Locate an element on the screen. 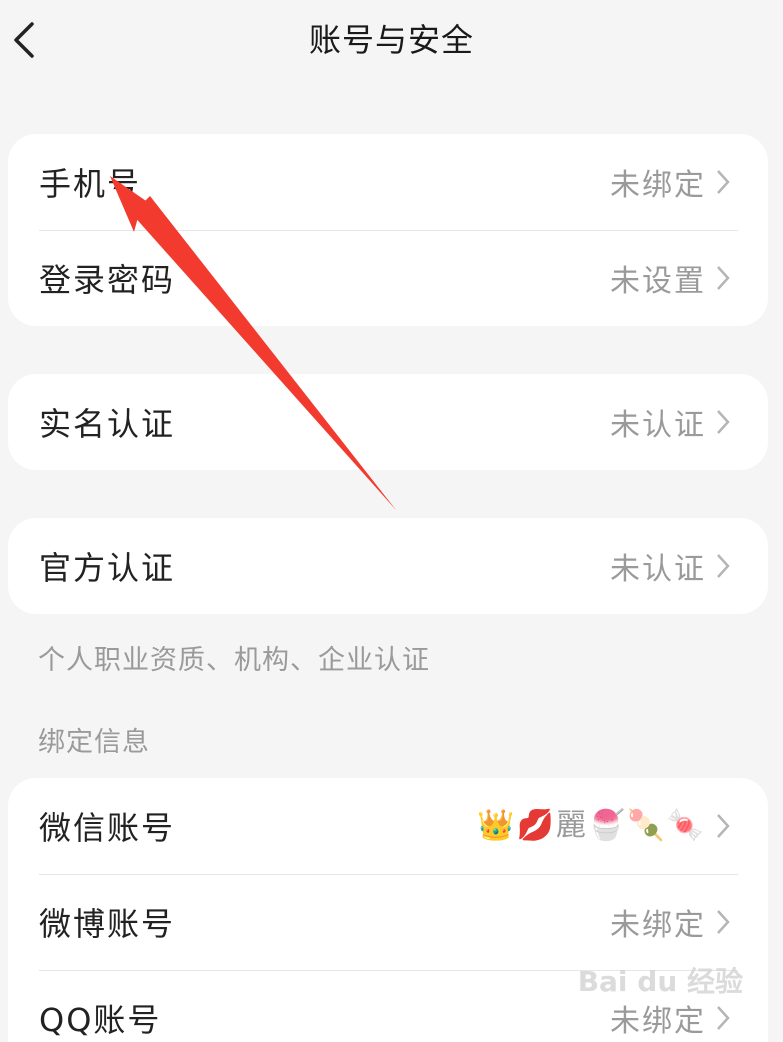 This screenshot has height=1042, width=783. baidu-watermark: Bai du 经验 is located at coordinates (660, 981).